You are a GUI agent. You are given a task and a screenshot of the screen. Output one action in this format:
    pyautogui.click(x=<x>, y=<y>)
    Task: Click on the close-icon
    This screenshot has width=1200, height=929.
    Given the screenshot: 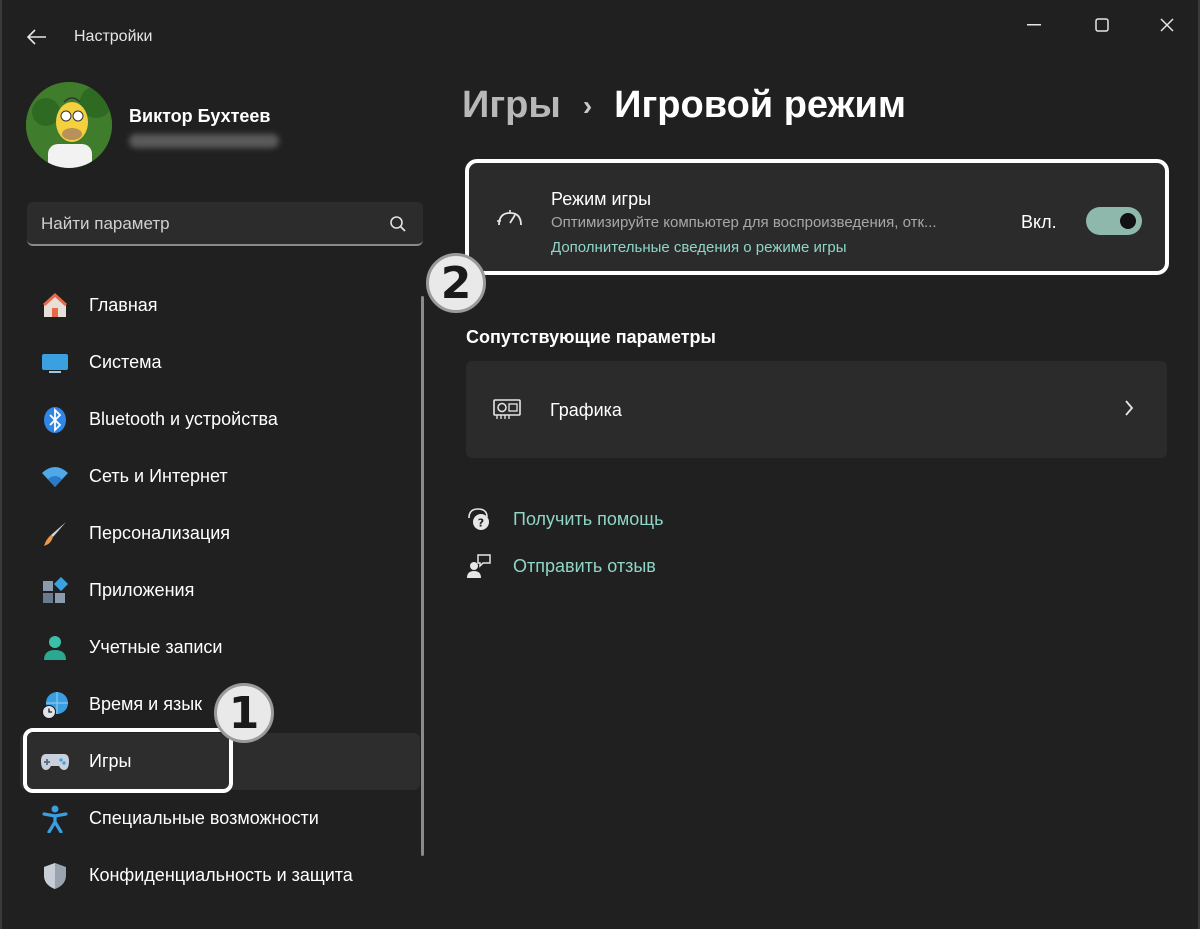 What is the action you would take?
    pyautogui.click(x=1167, y=25)
    